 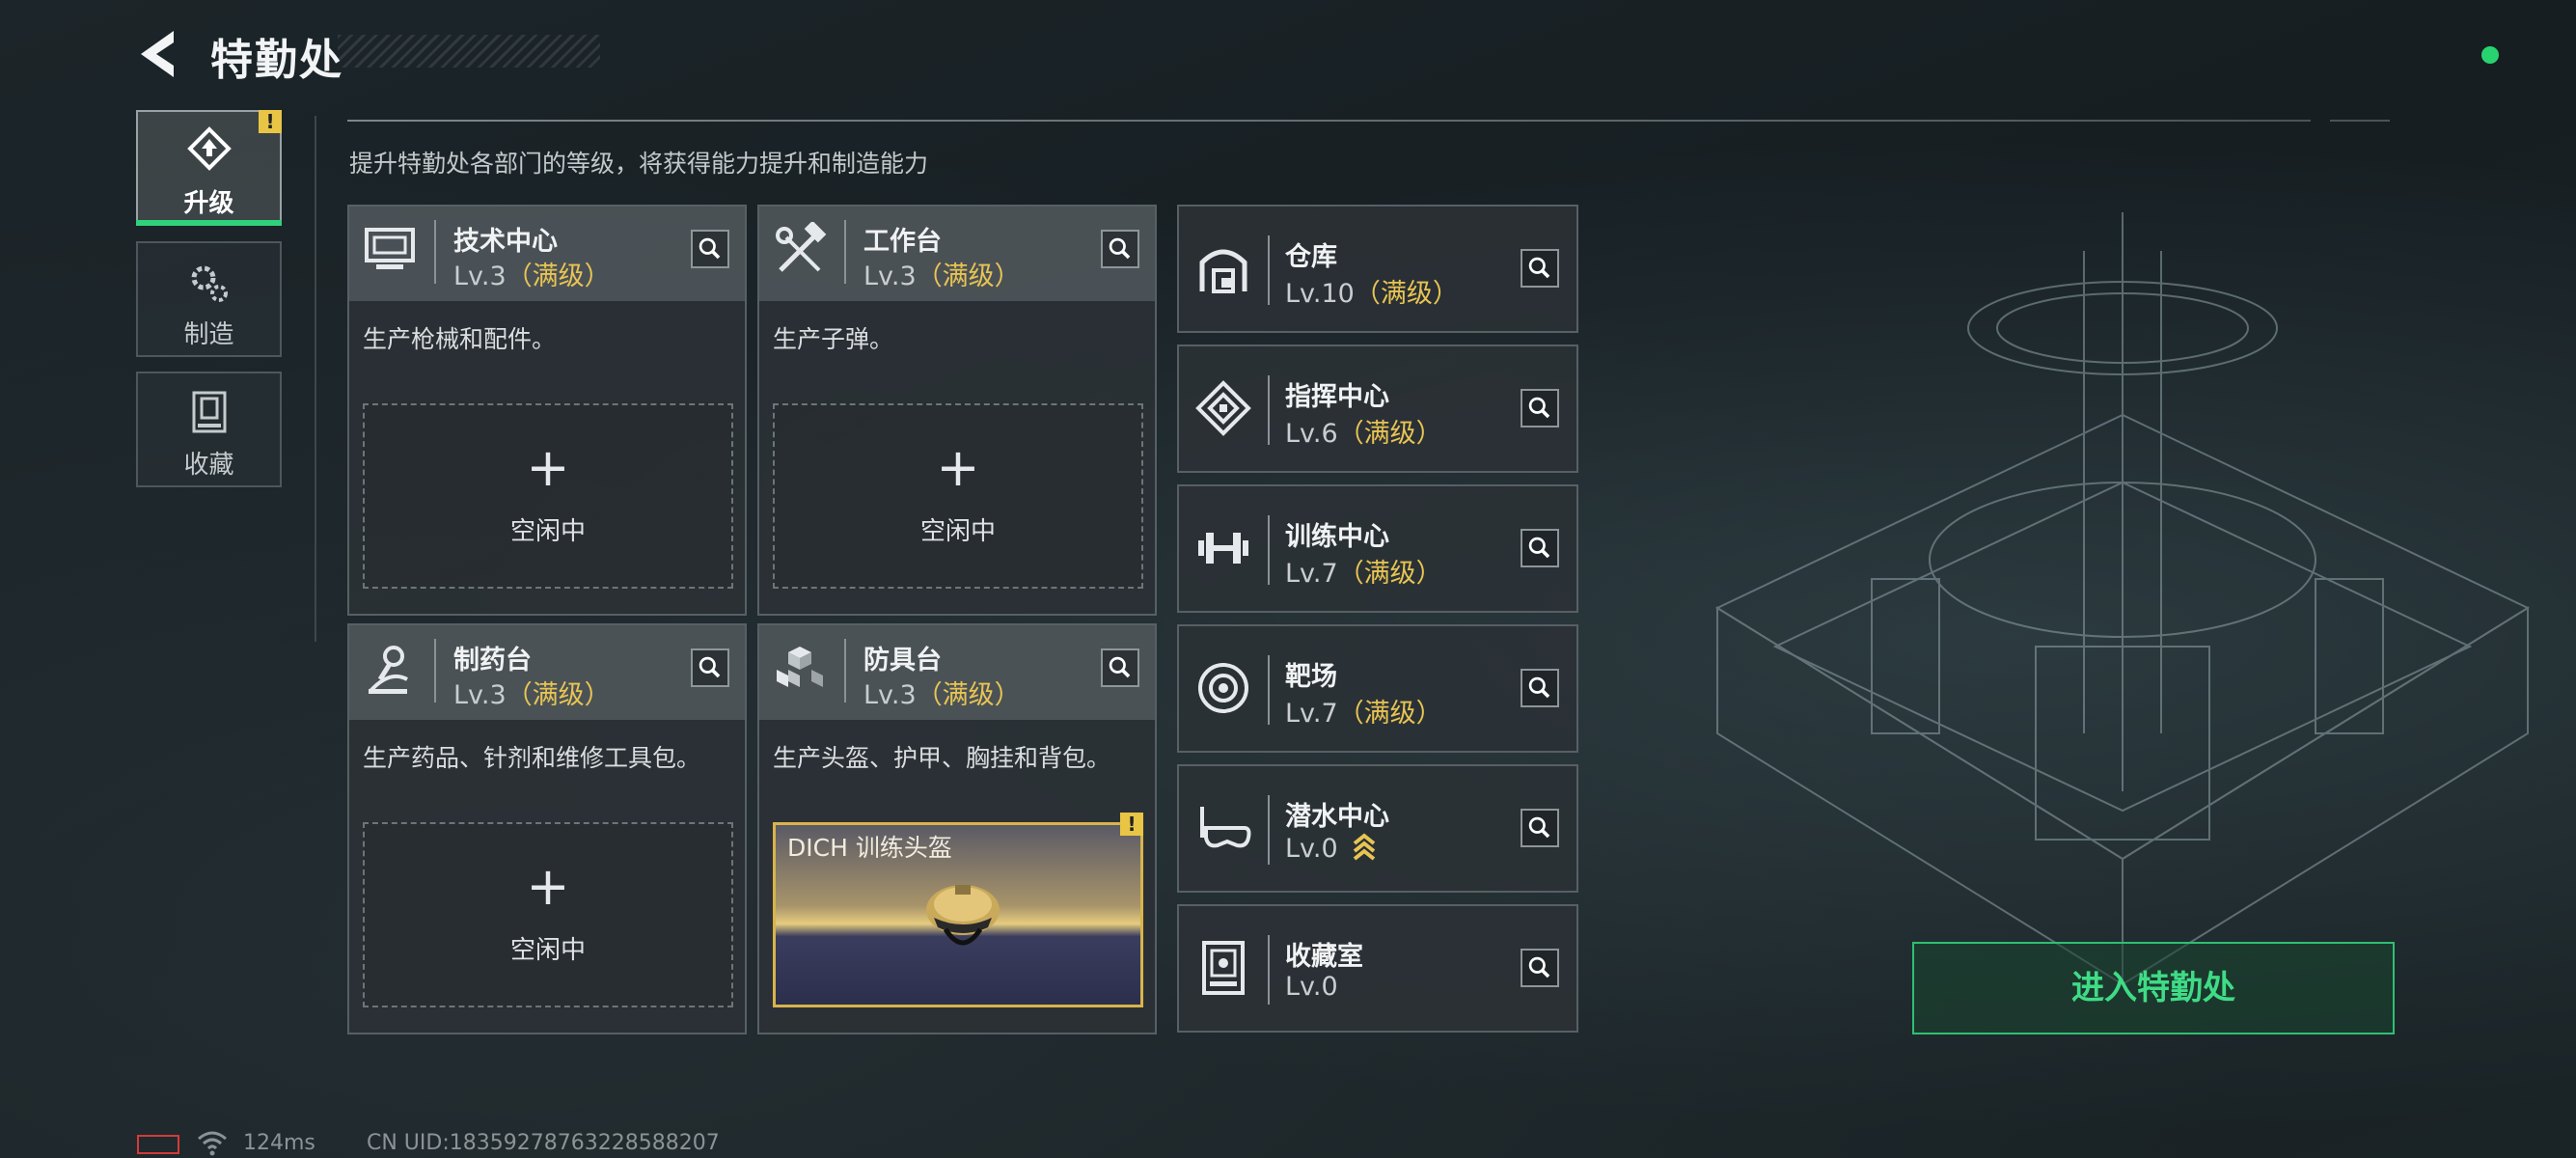 What do you see at coordinates (208, 465) in the screenshot?
I see `nav-tab-collection-label: 收藏` at bounding box center [208, 465].